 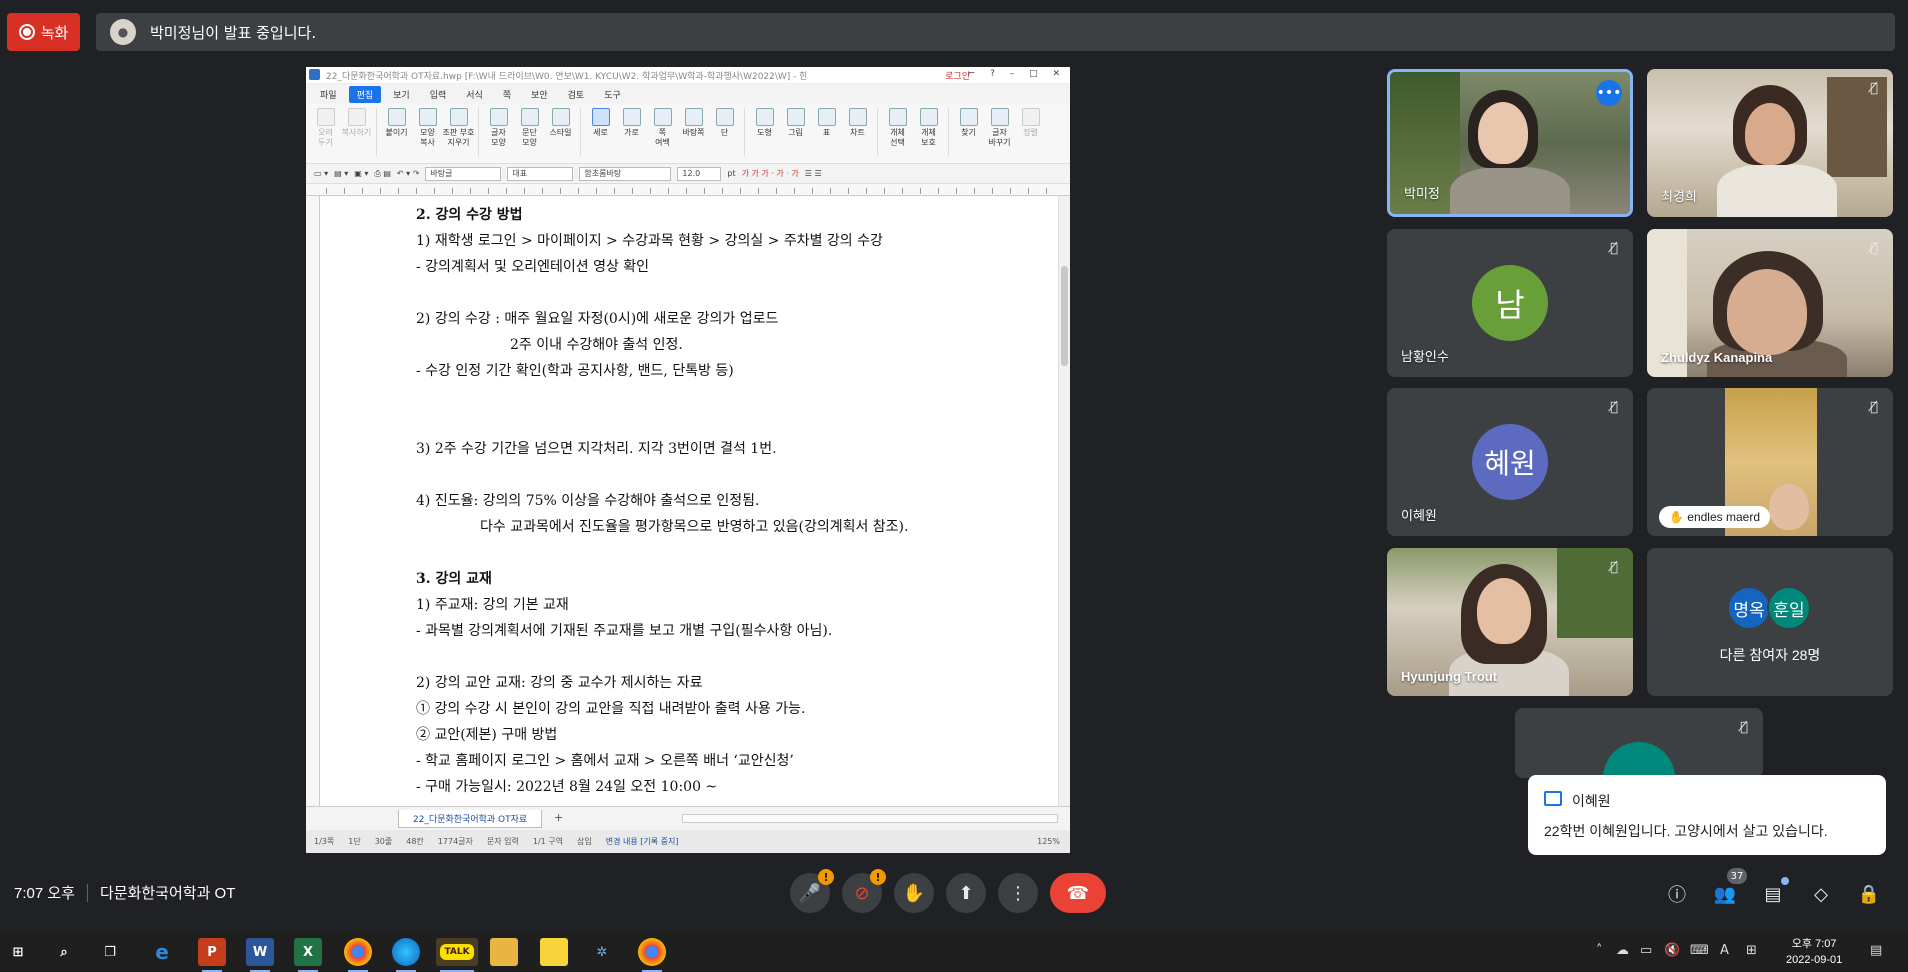 I want to click on ime-mode-icon: ⊞, so click(x=1751, y=950).